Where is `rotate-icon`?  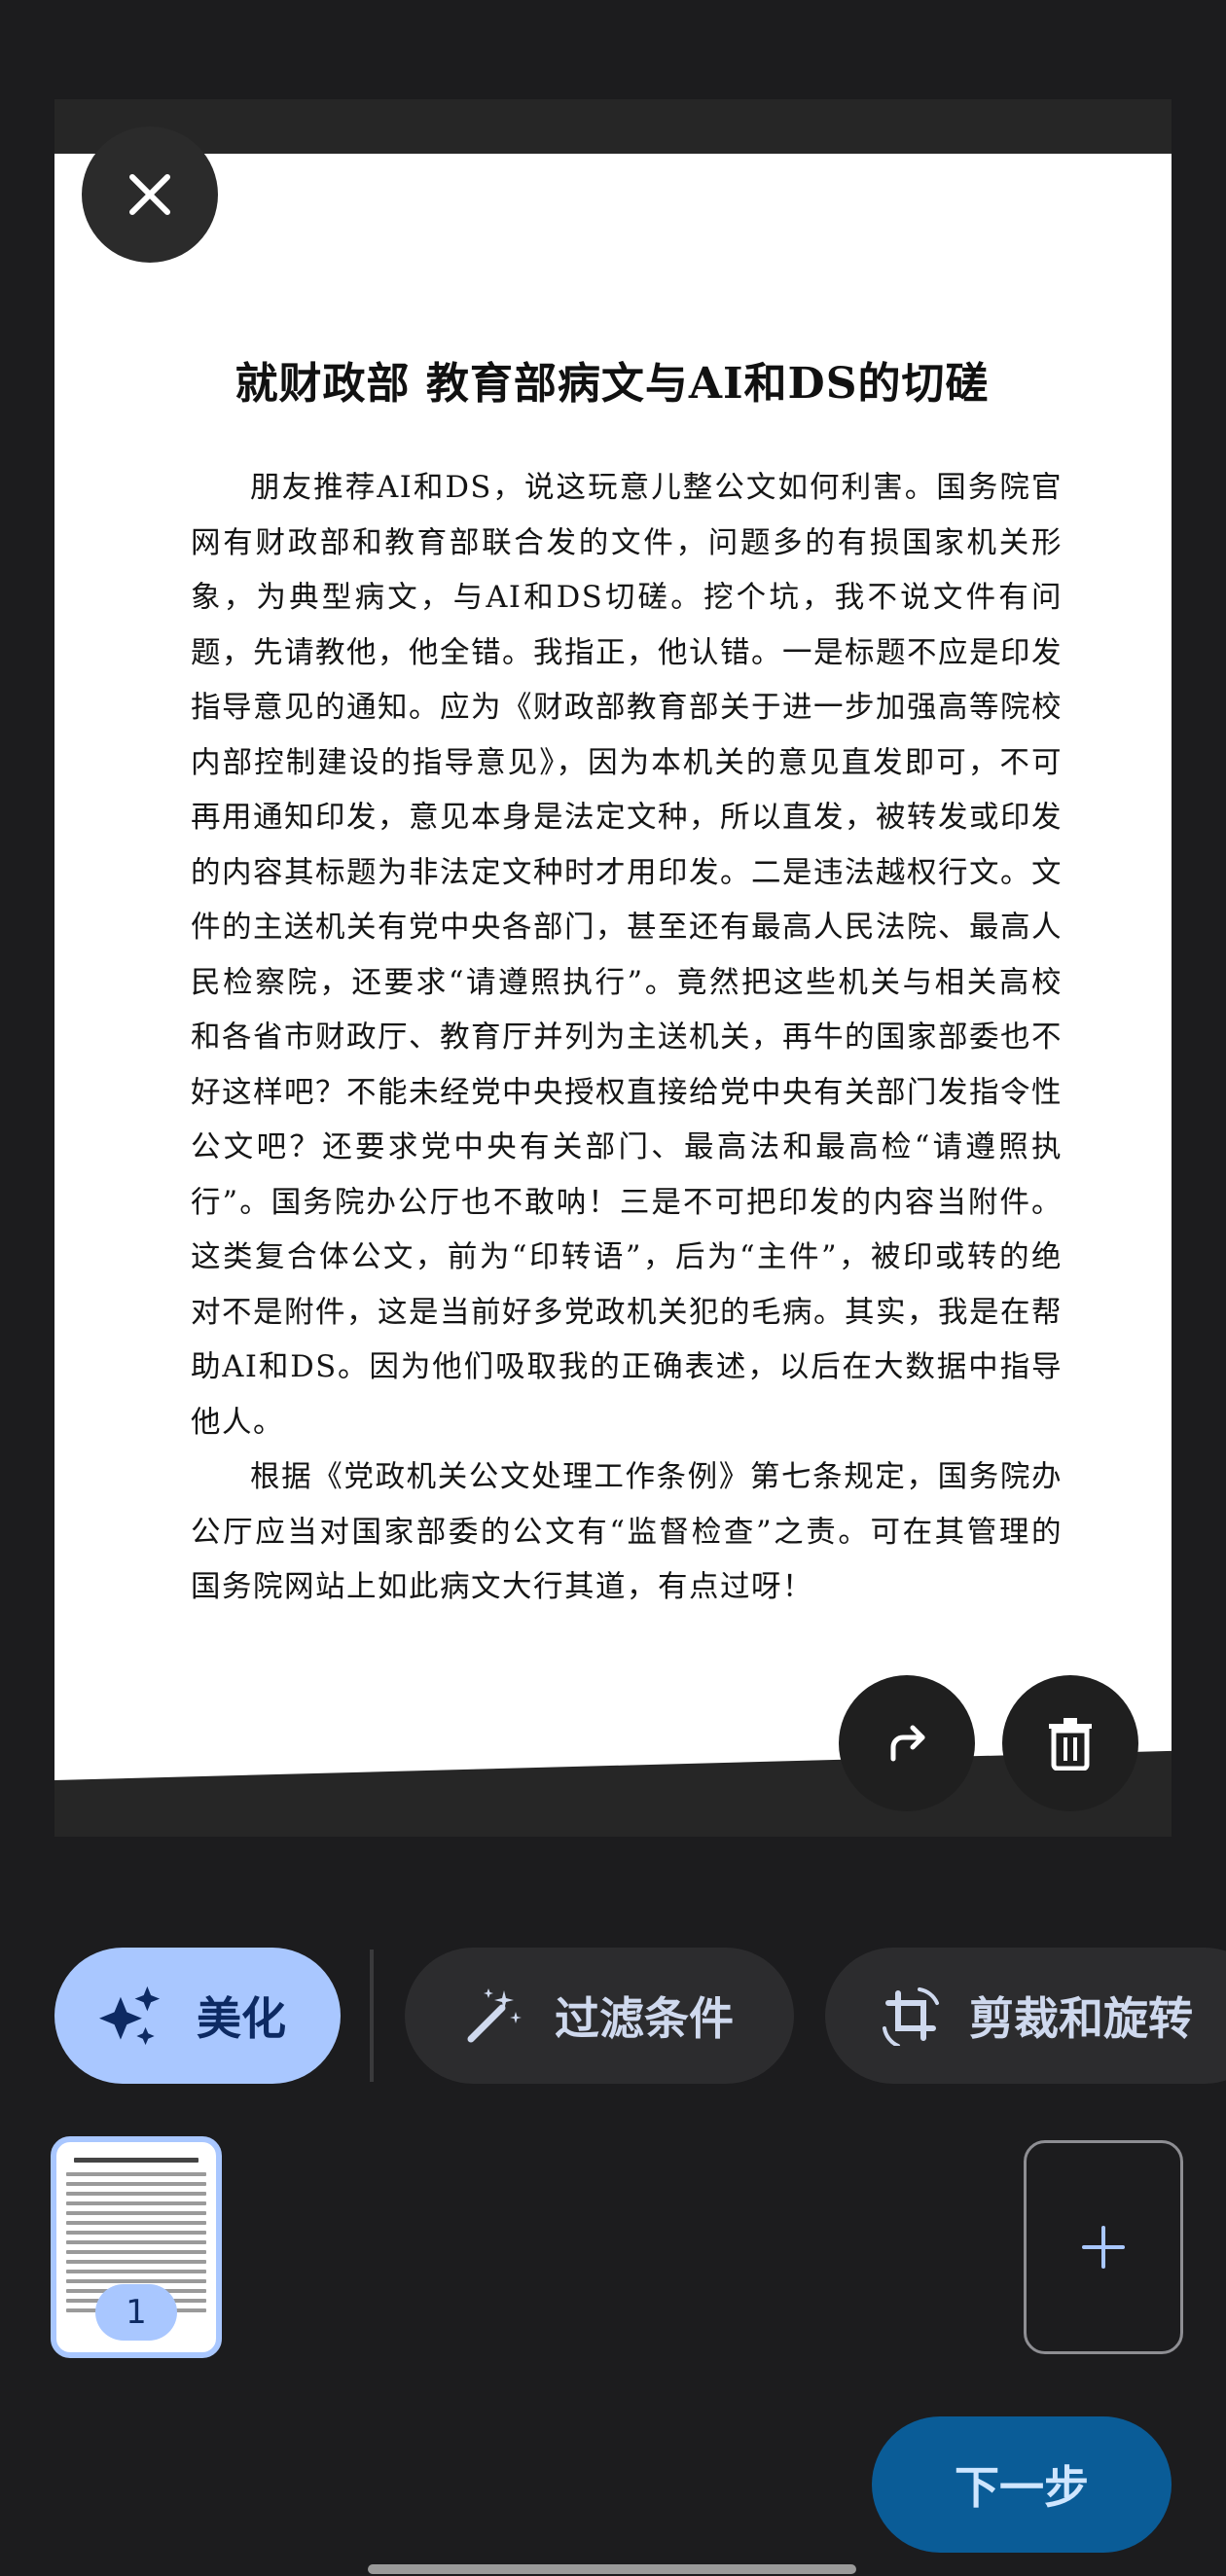
rotate-icon is located at coordinates (907, 1743).